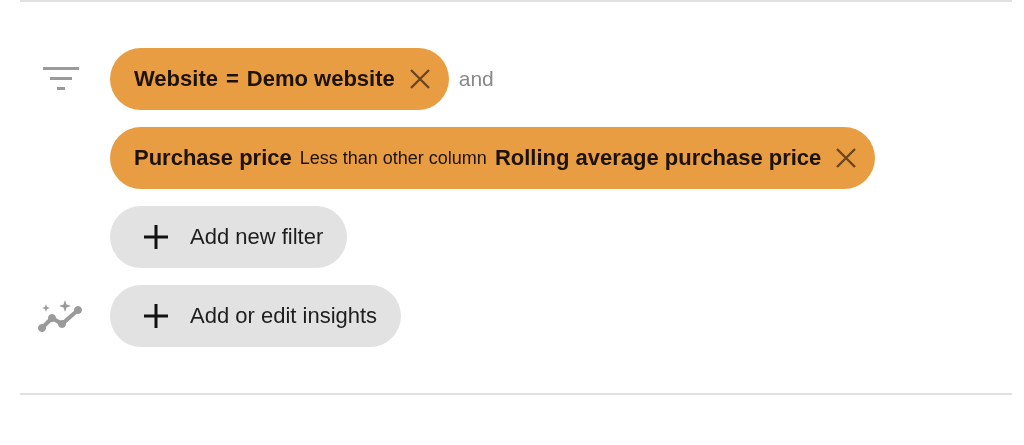 This screenshot has width=1024, height=445. I want to click on add-filter-button: Add new filter, so click(229, 237).